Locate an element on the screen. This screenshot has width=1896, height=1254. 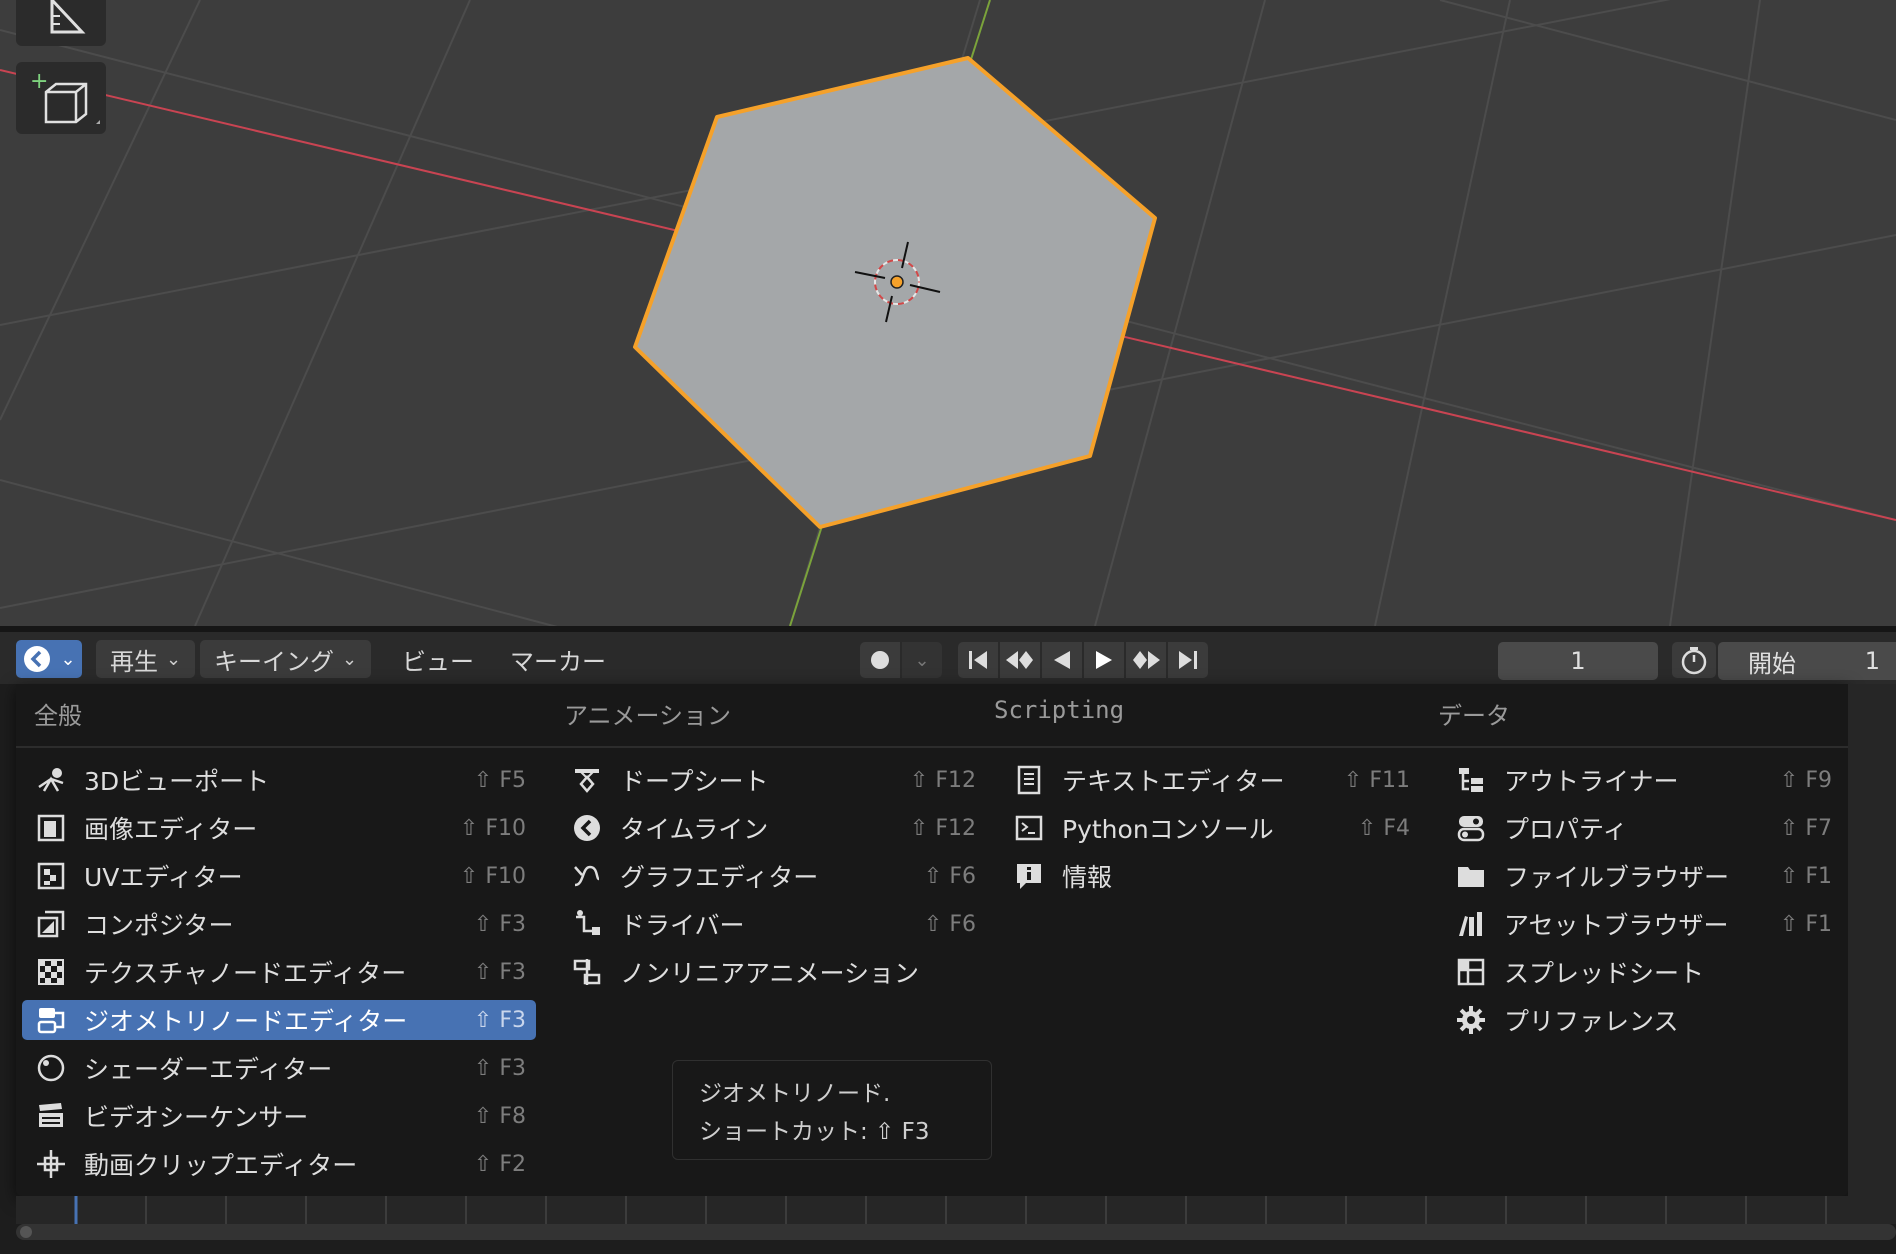
play-icon is located at coordinates (1104, 660).